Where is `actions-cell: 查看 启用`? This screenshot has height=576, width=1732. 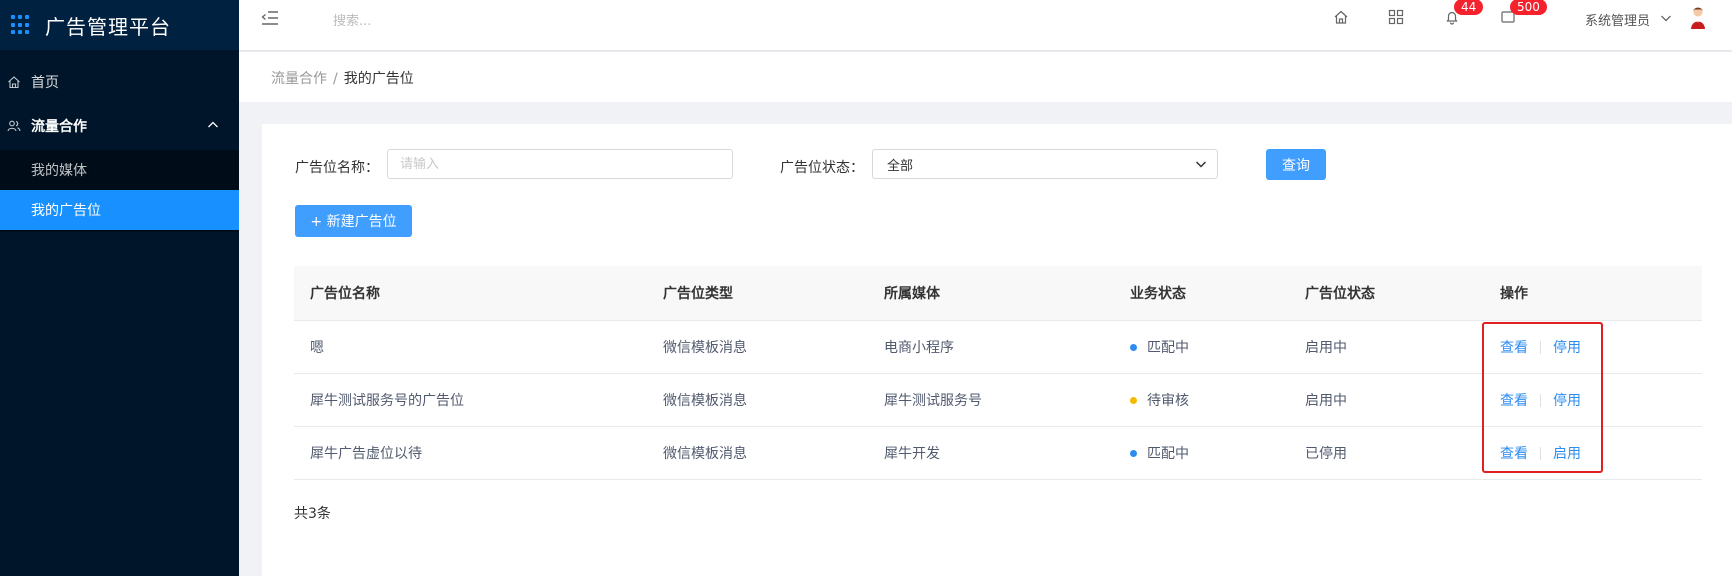 actions-cell: 查看 启用 is located at coordinates (1540, 453).